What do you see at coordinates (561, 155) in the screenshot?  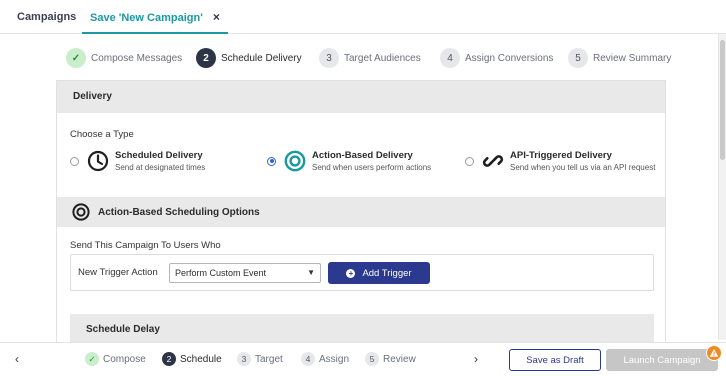 I see `option-title: API-Triggered Delivery` at bounding box center [561, 155].